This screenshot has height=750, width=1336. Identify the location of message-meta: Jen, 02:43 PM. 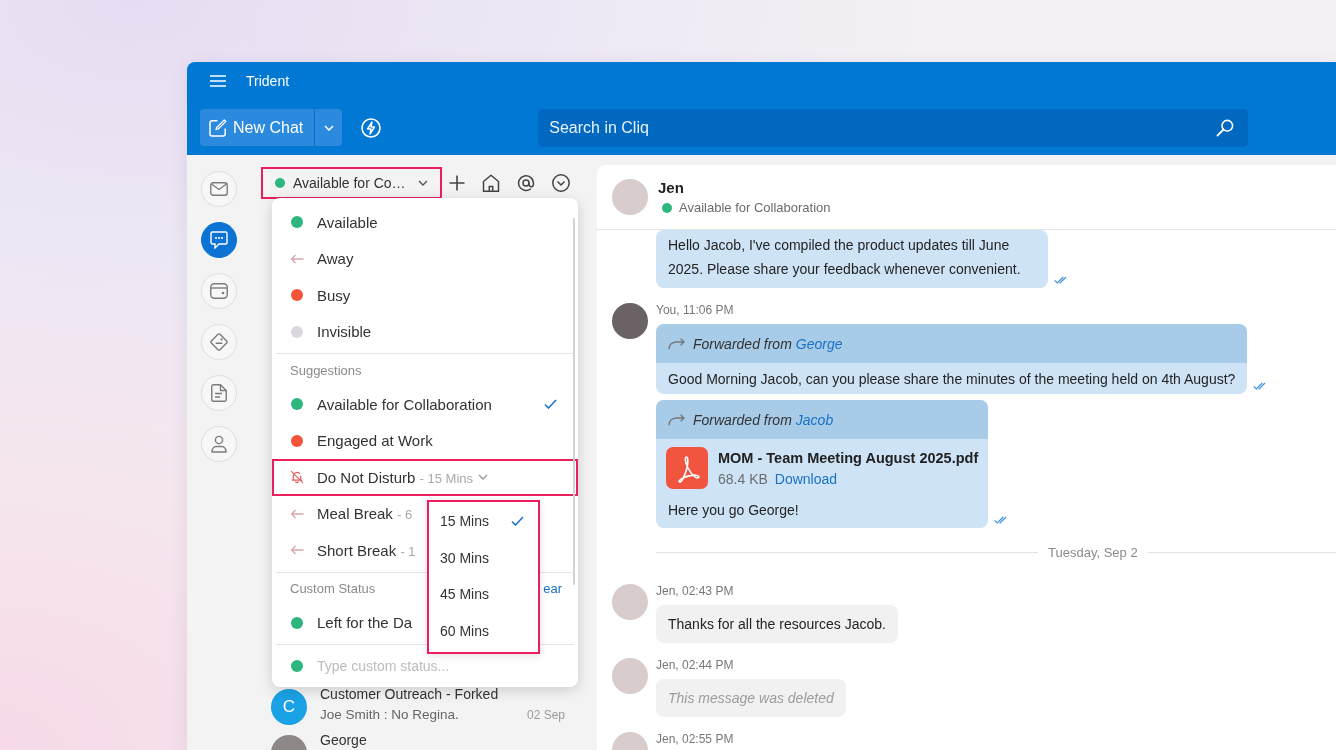
(695, 591).